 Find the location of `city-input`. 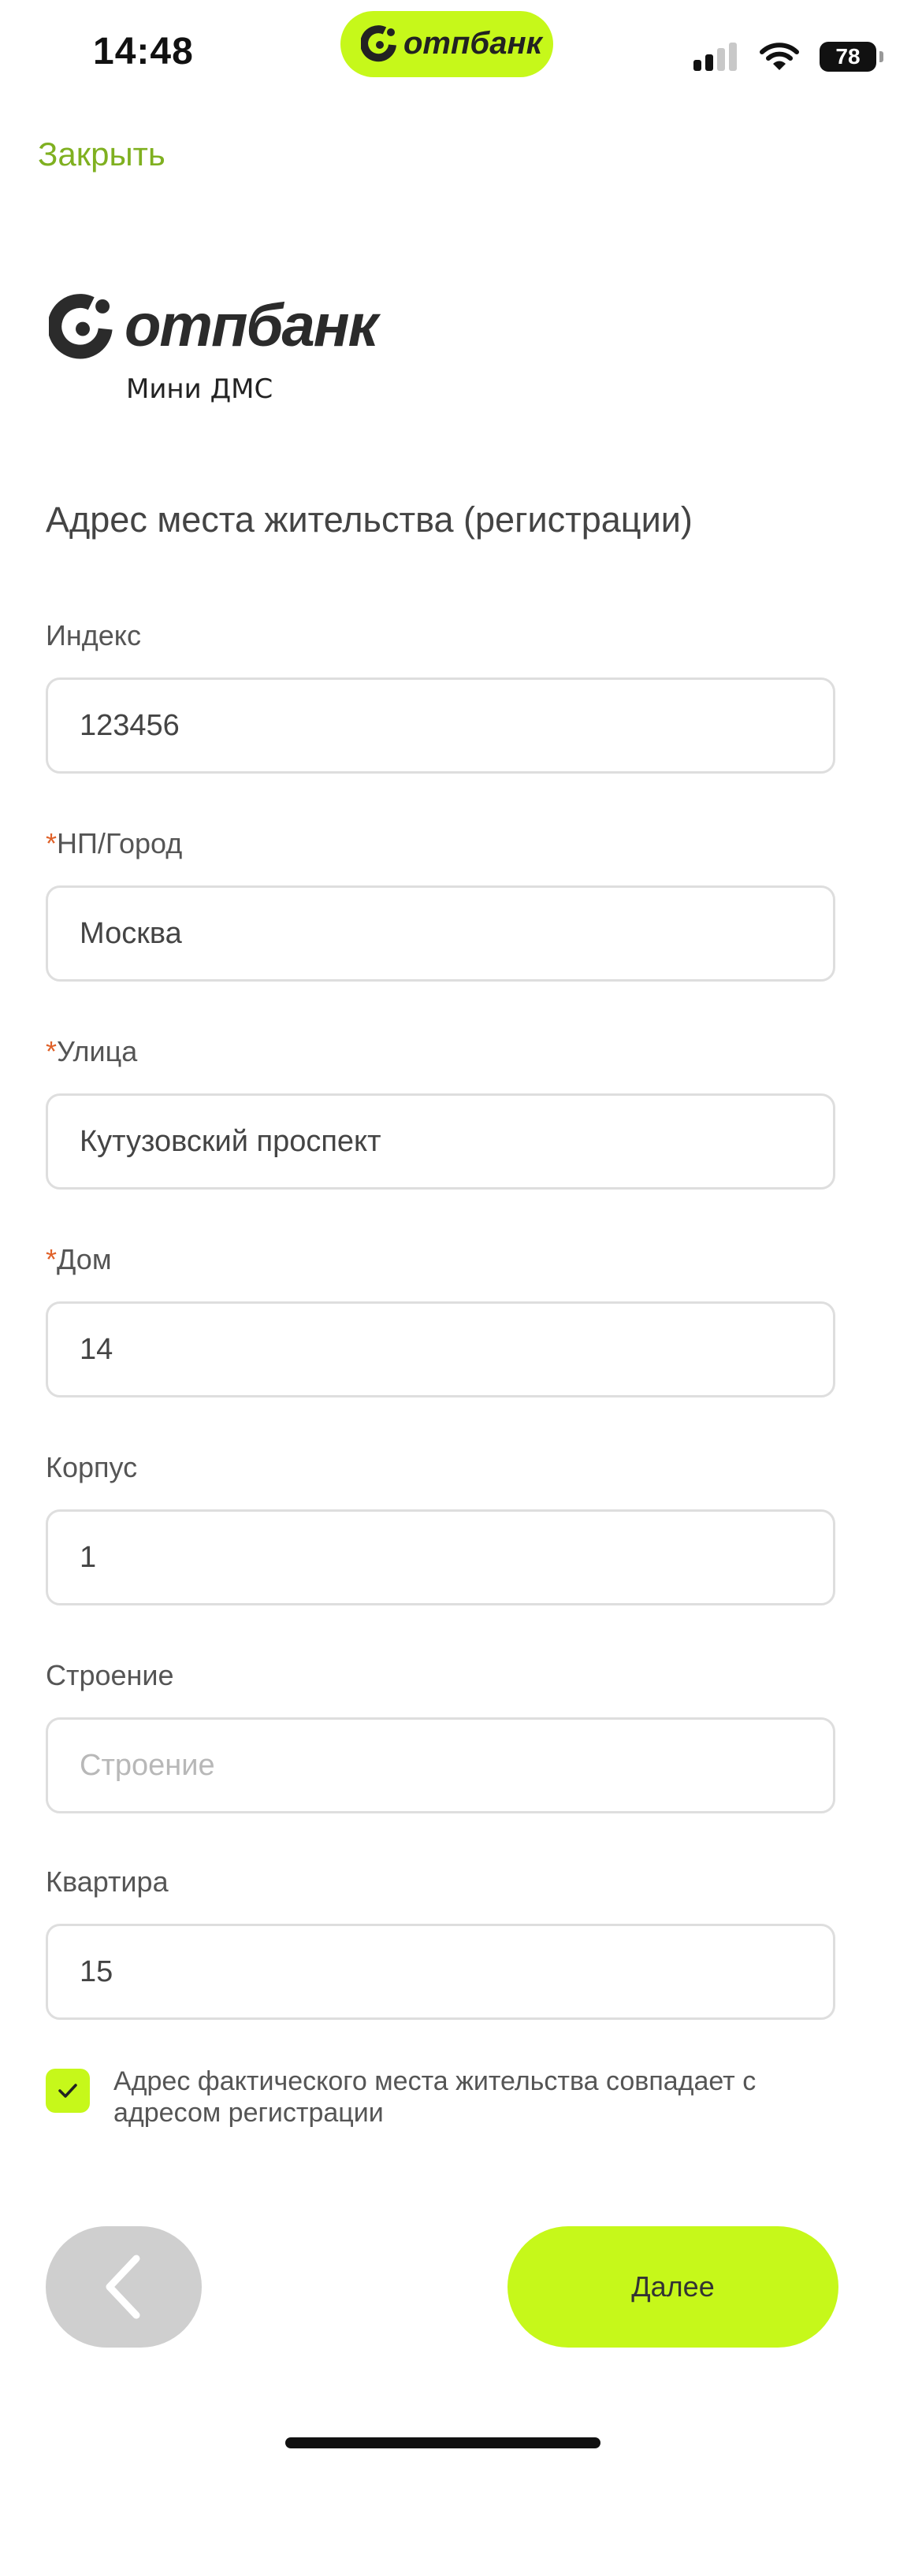

city-input is located at coordinates (440, 933).